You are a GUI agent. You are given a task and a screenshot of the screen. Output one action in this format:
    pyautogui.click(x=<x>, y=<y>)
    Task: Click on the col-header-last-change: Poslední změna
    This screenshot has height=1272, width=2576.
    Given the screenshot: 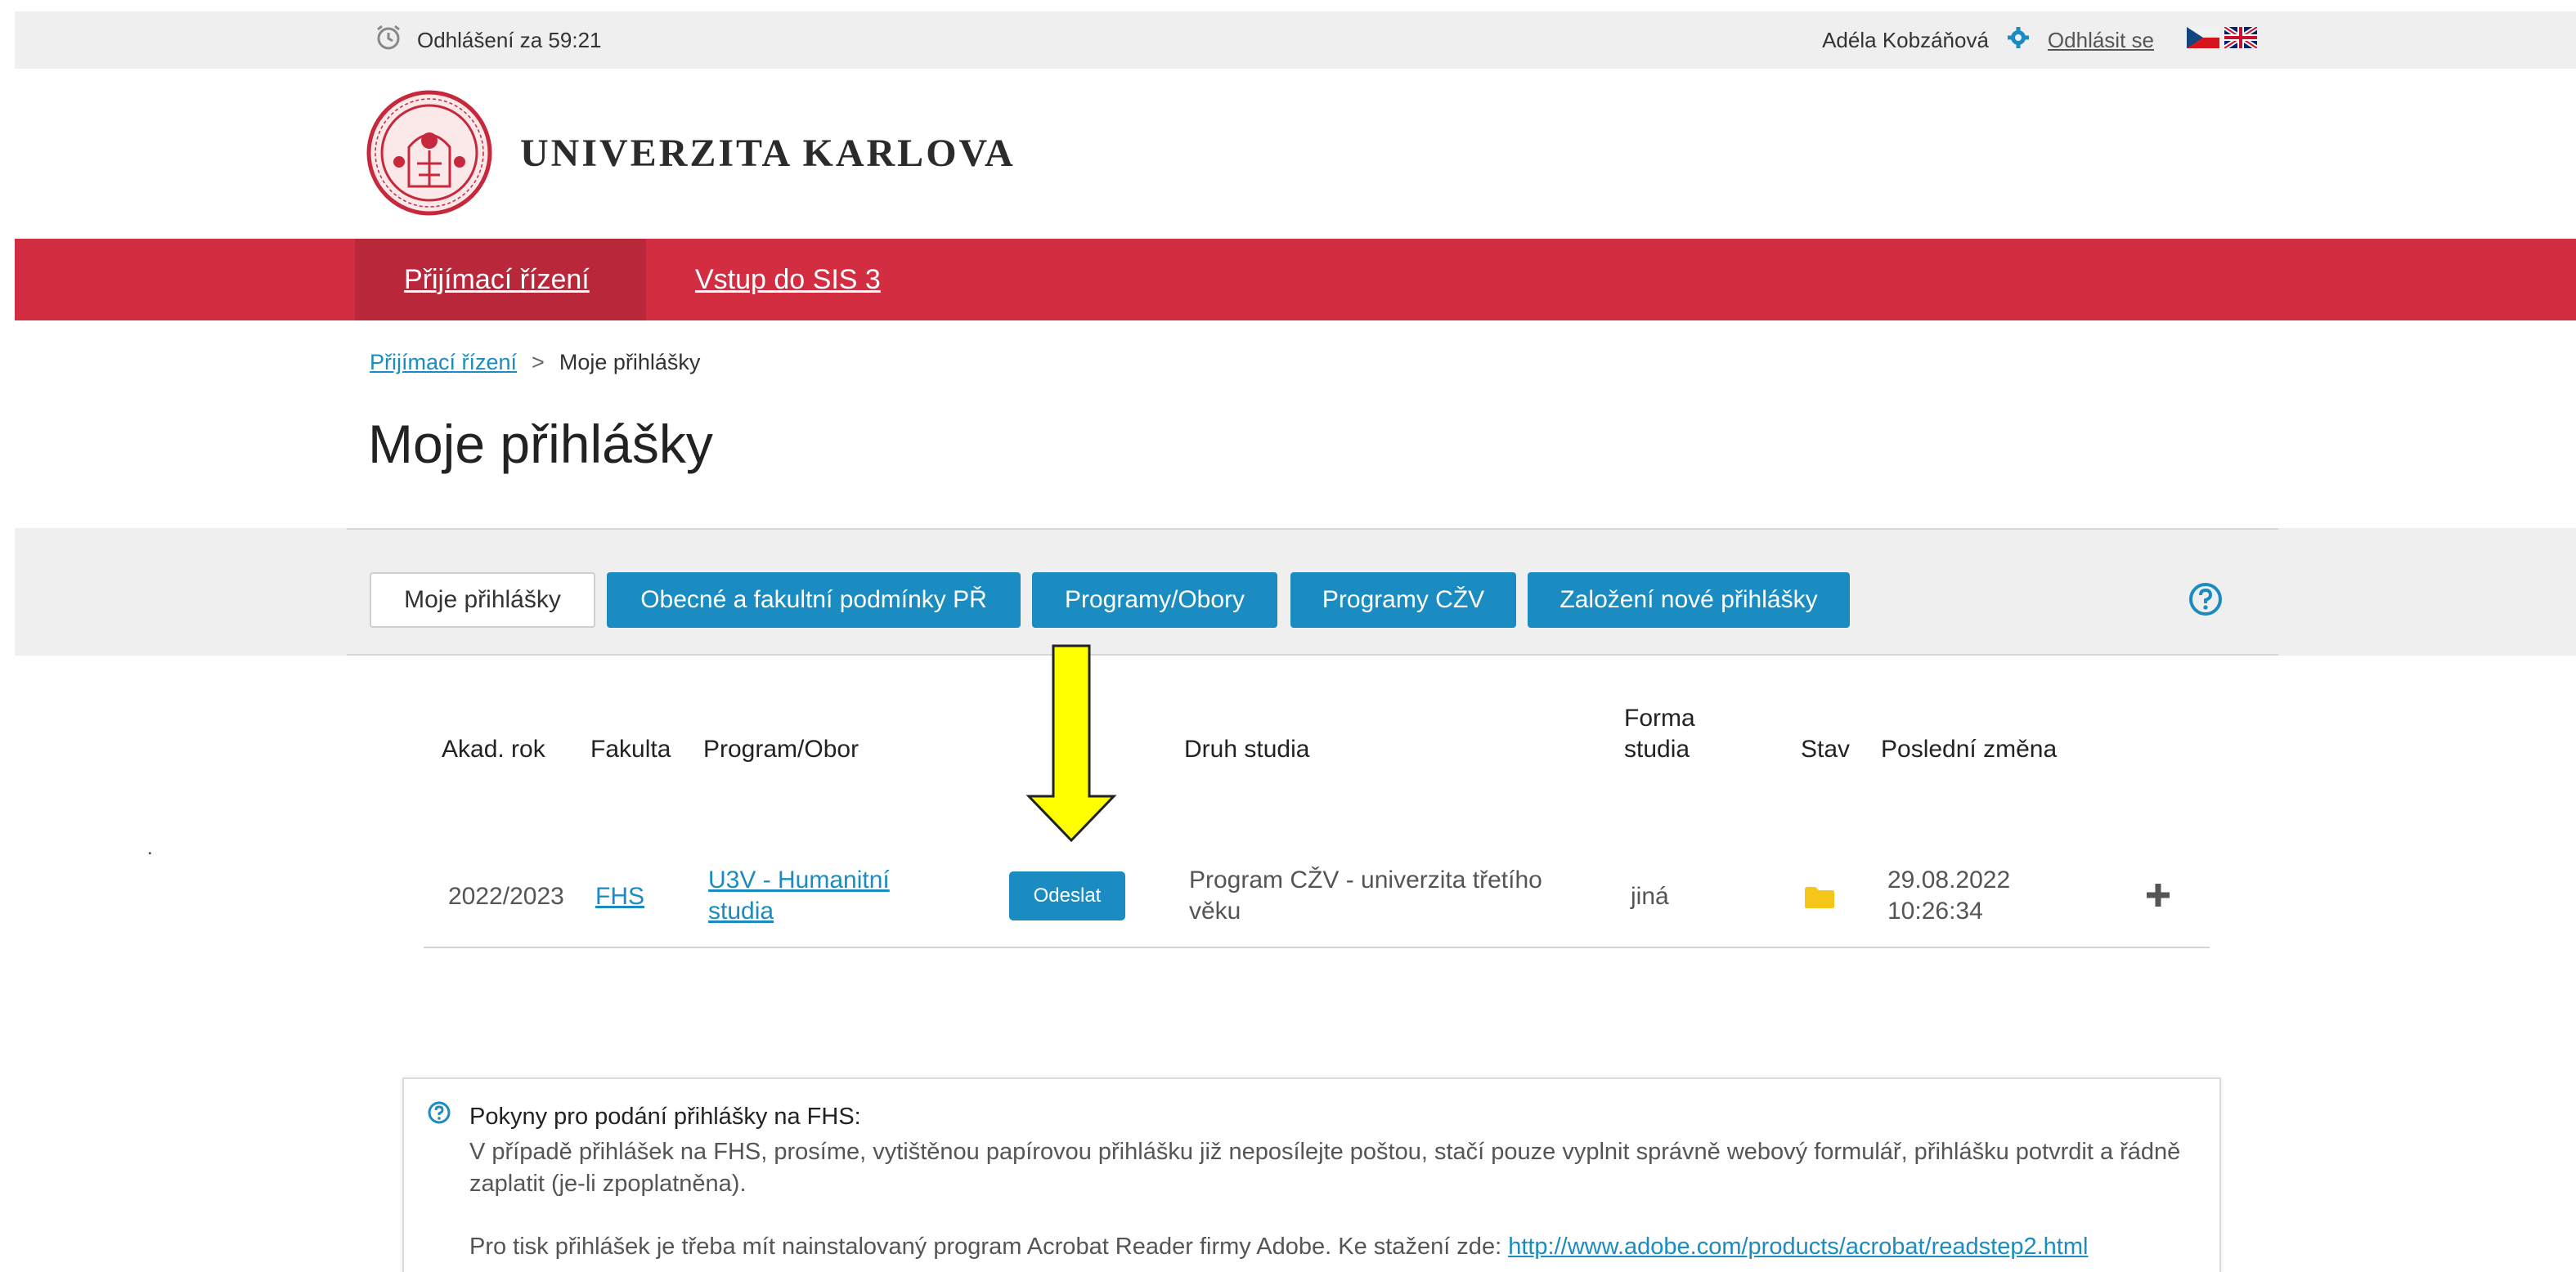 What is the action you would take?
    pyautogui.click(x=1969, y=749)
    